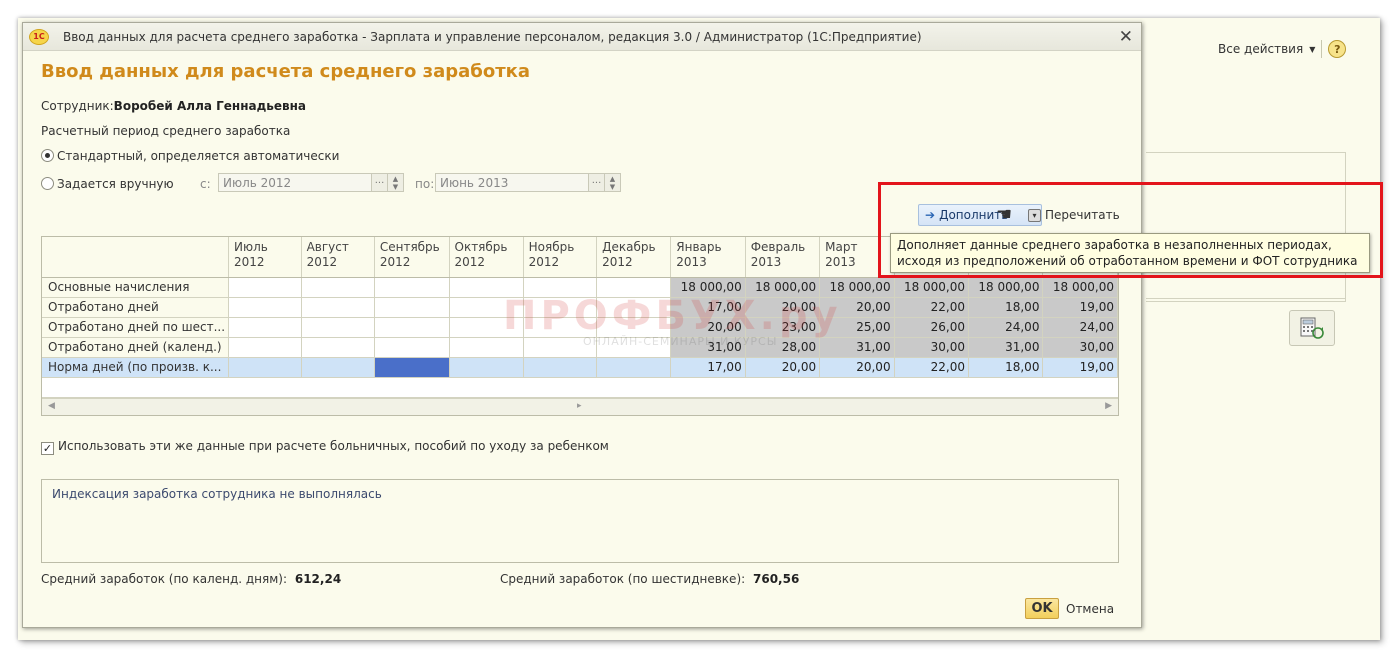 The width and height of the screenshot is (1395, 654). What do you see at coordinates (1260, 49) in the screenshot?
I see `all-actions-label: Все действия` at bounding box center [1260, 49].